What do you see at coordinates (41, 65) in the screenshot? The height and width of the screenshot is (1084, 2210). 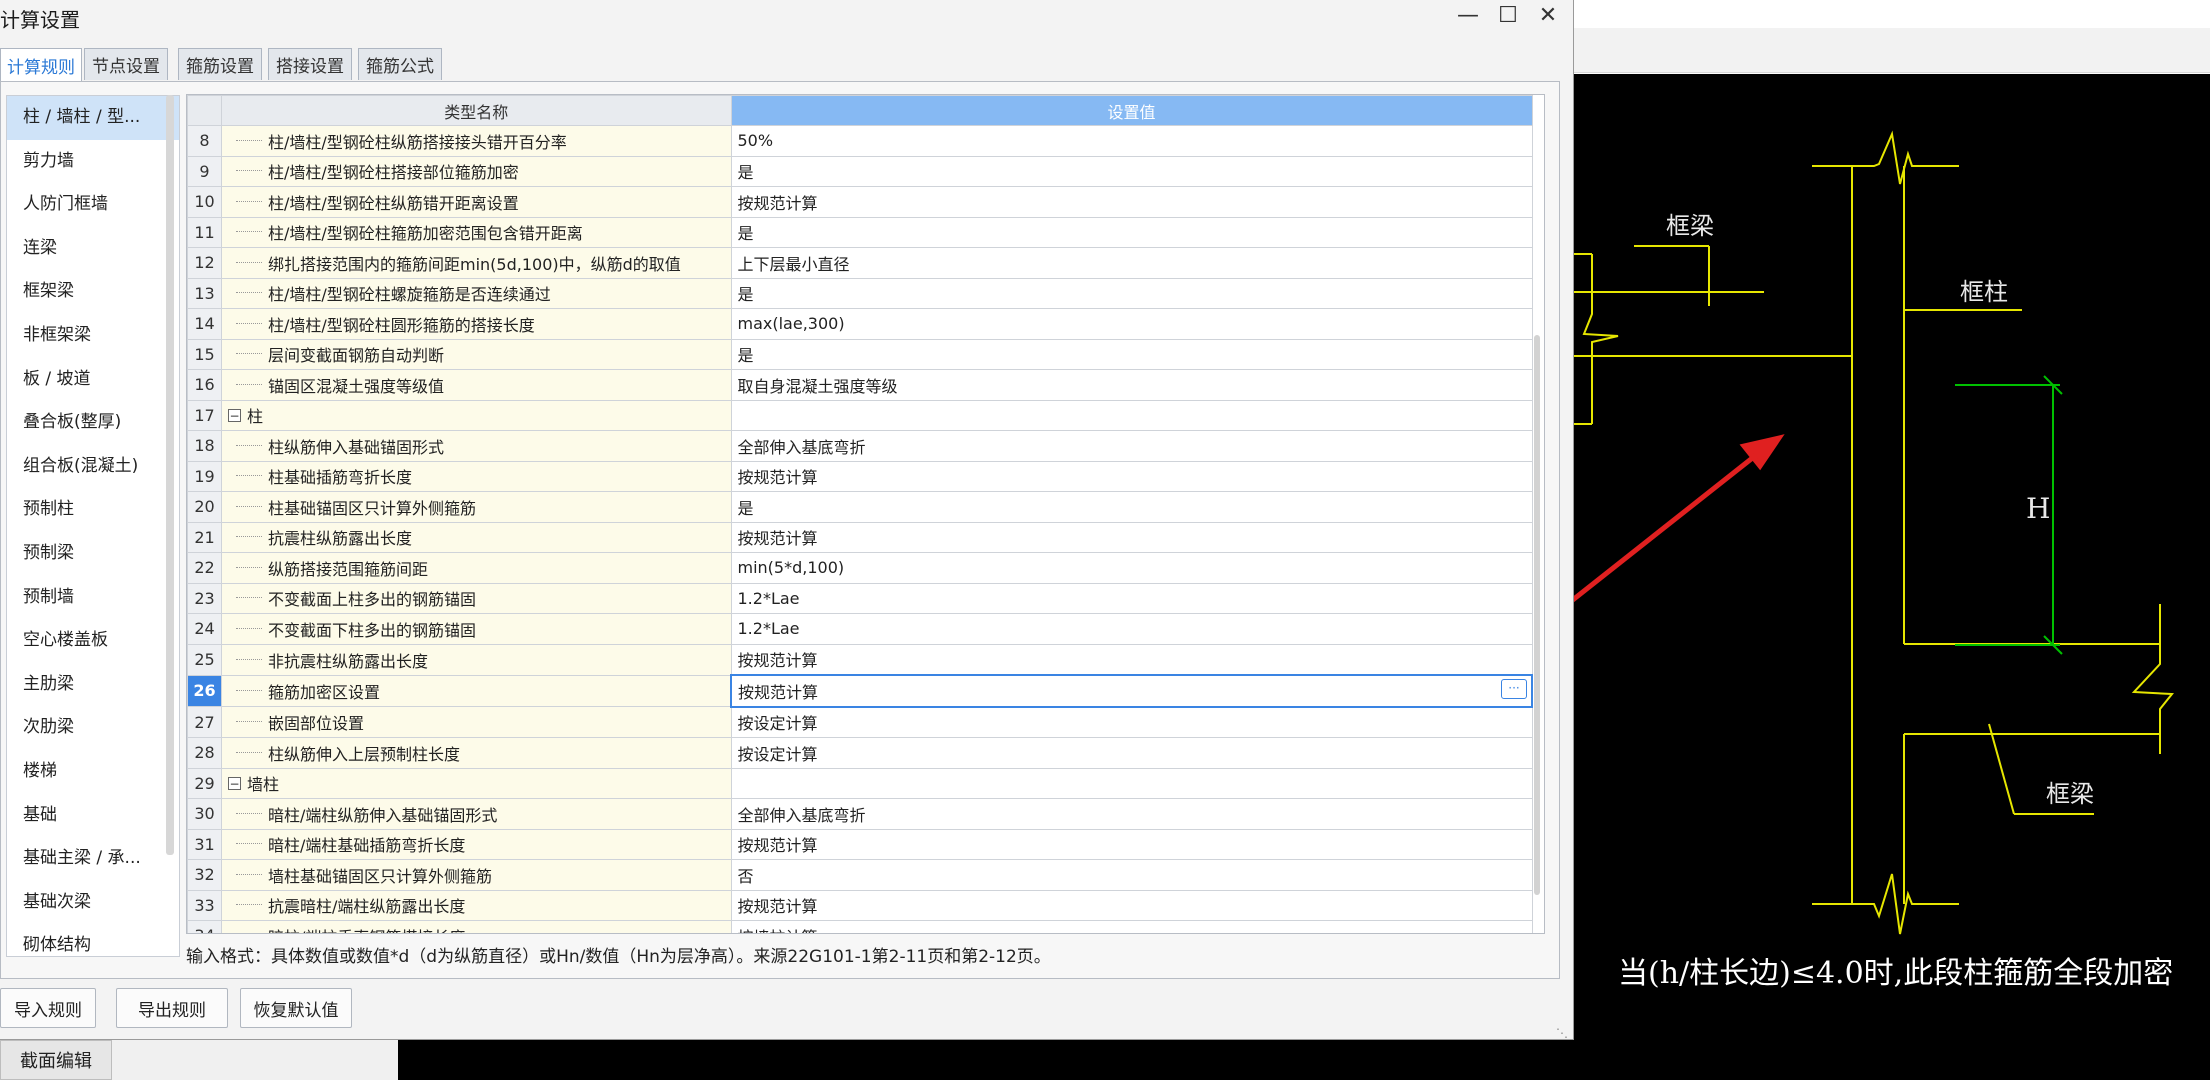 I see `tab-calc-rules: 计算规则` at bounding box center [41, 65].